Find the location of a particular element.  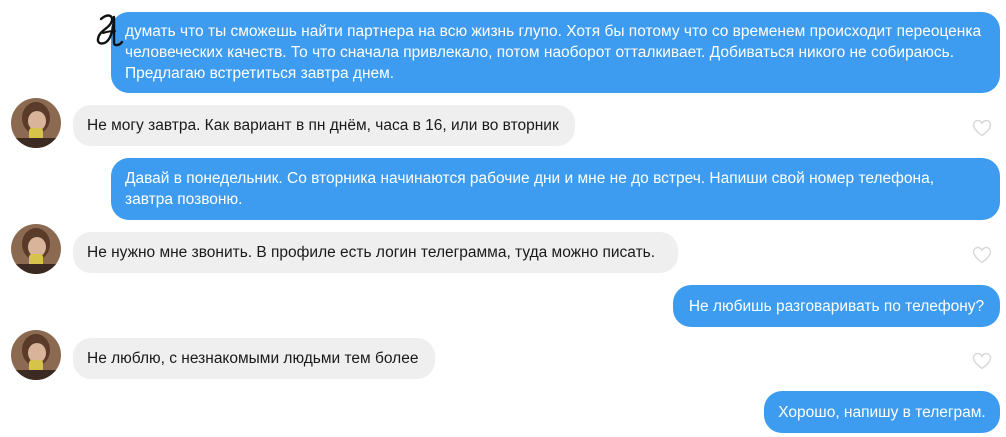

message-text: Не любишь разговаривать по телефону? is located at coordinates (836, 306).